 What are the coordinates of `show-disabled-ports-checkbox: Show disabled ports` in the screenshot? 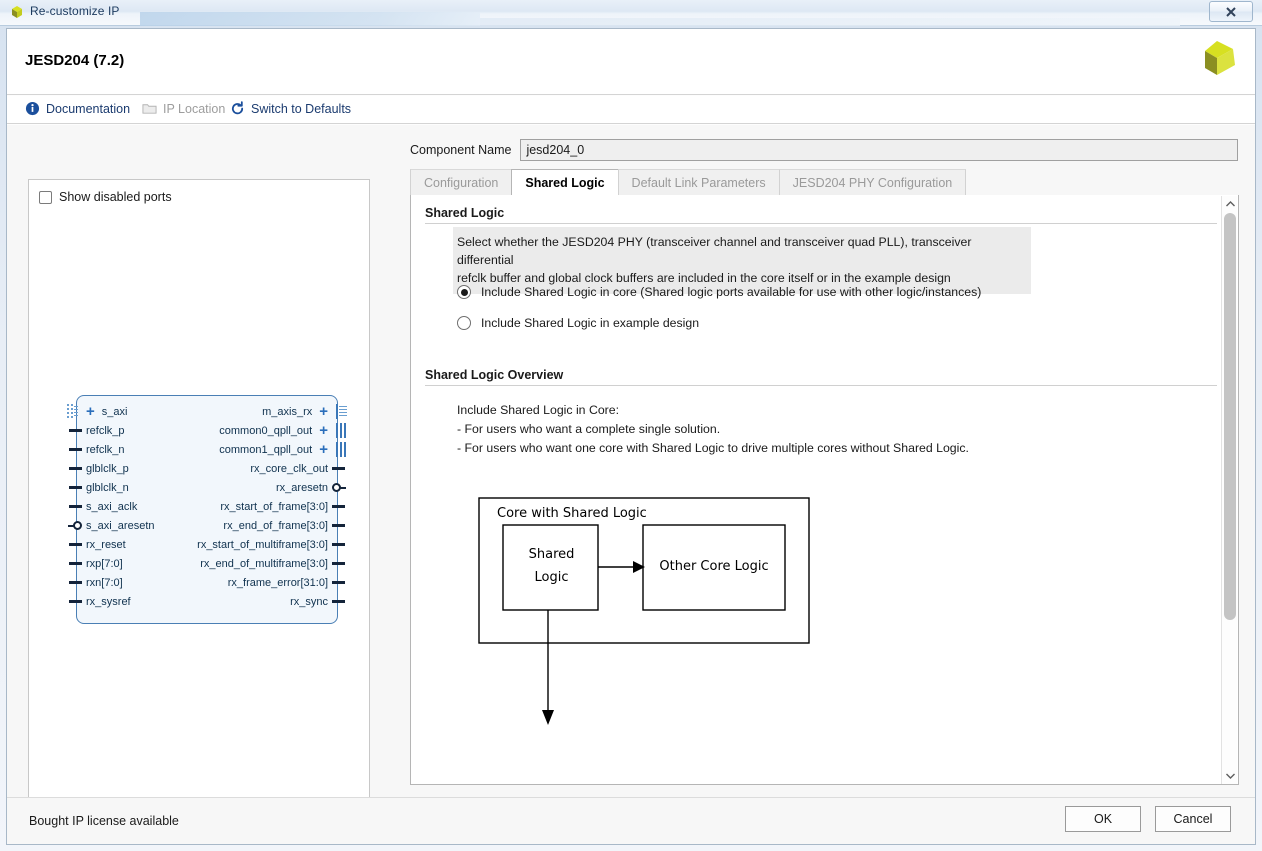 It's located at (105, 197).